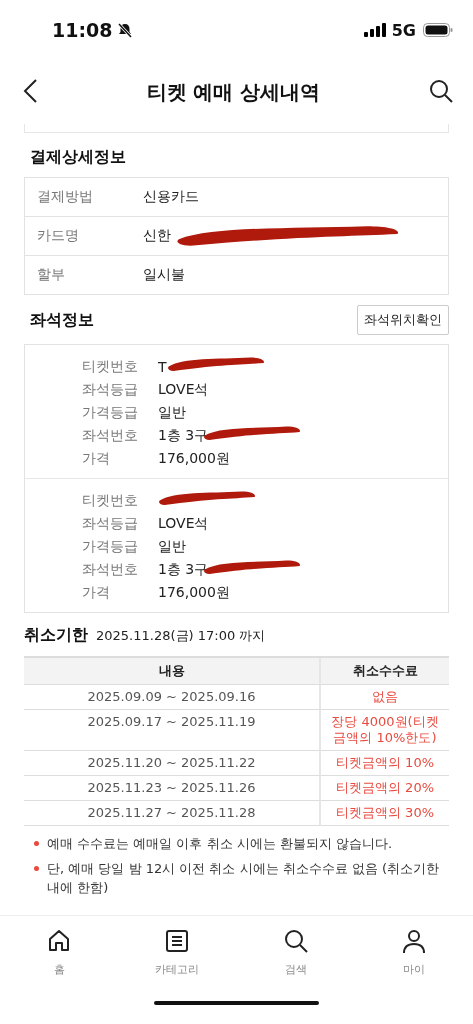  What do you see at coordinates (172, 671) in the screenshot?
I see `column-header: 내용` at bounding box center [172, 671].